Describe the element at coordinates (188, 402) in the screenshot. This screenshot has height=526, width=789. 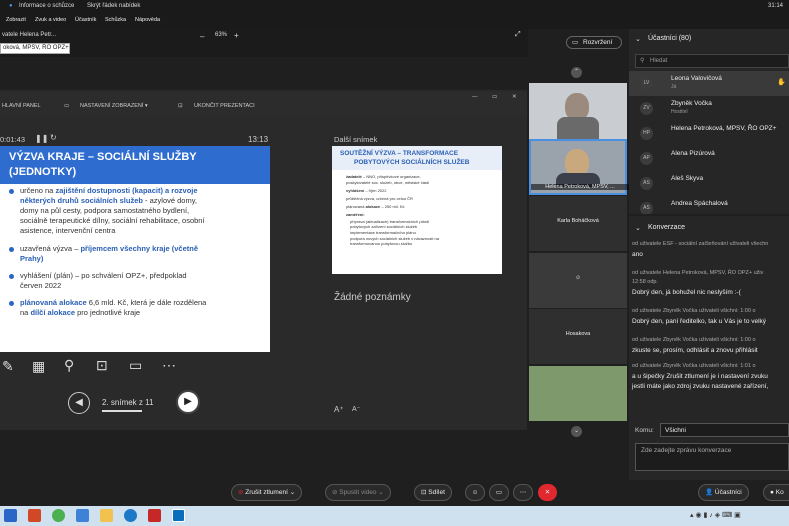
I see `next-slide-button: ▶` at that location.